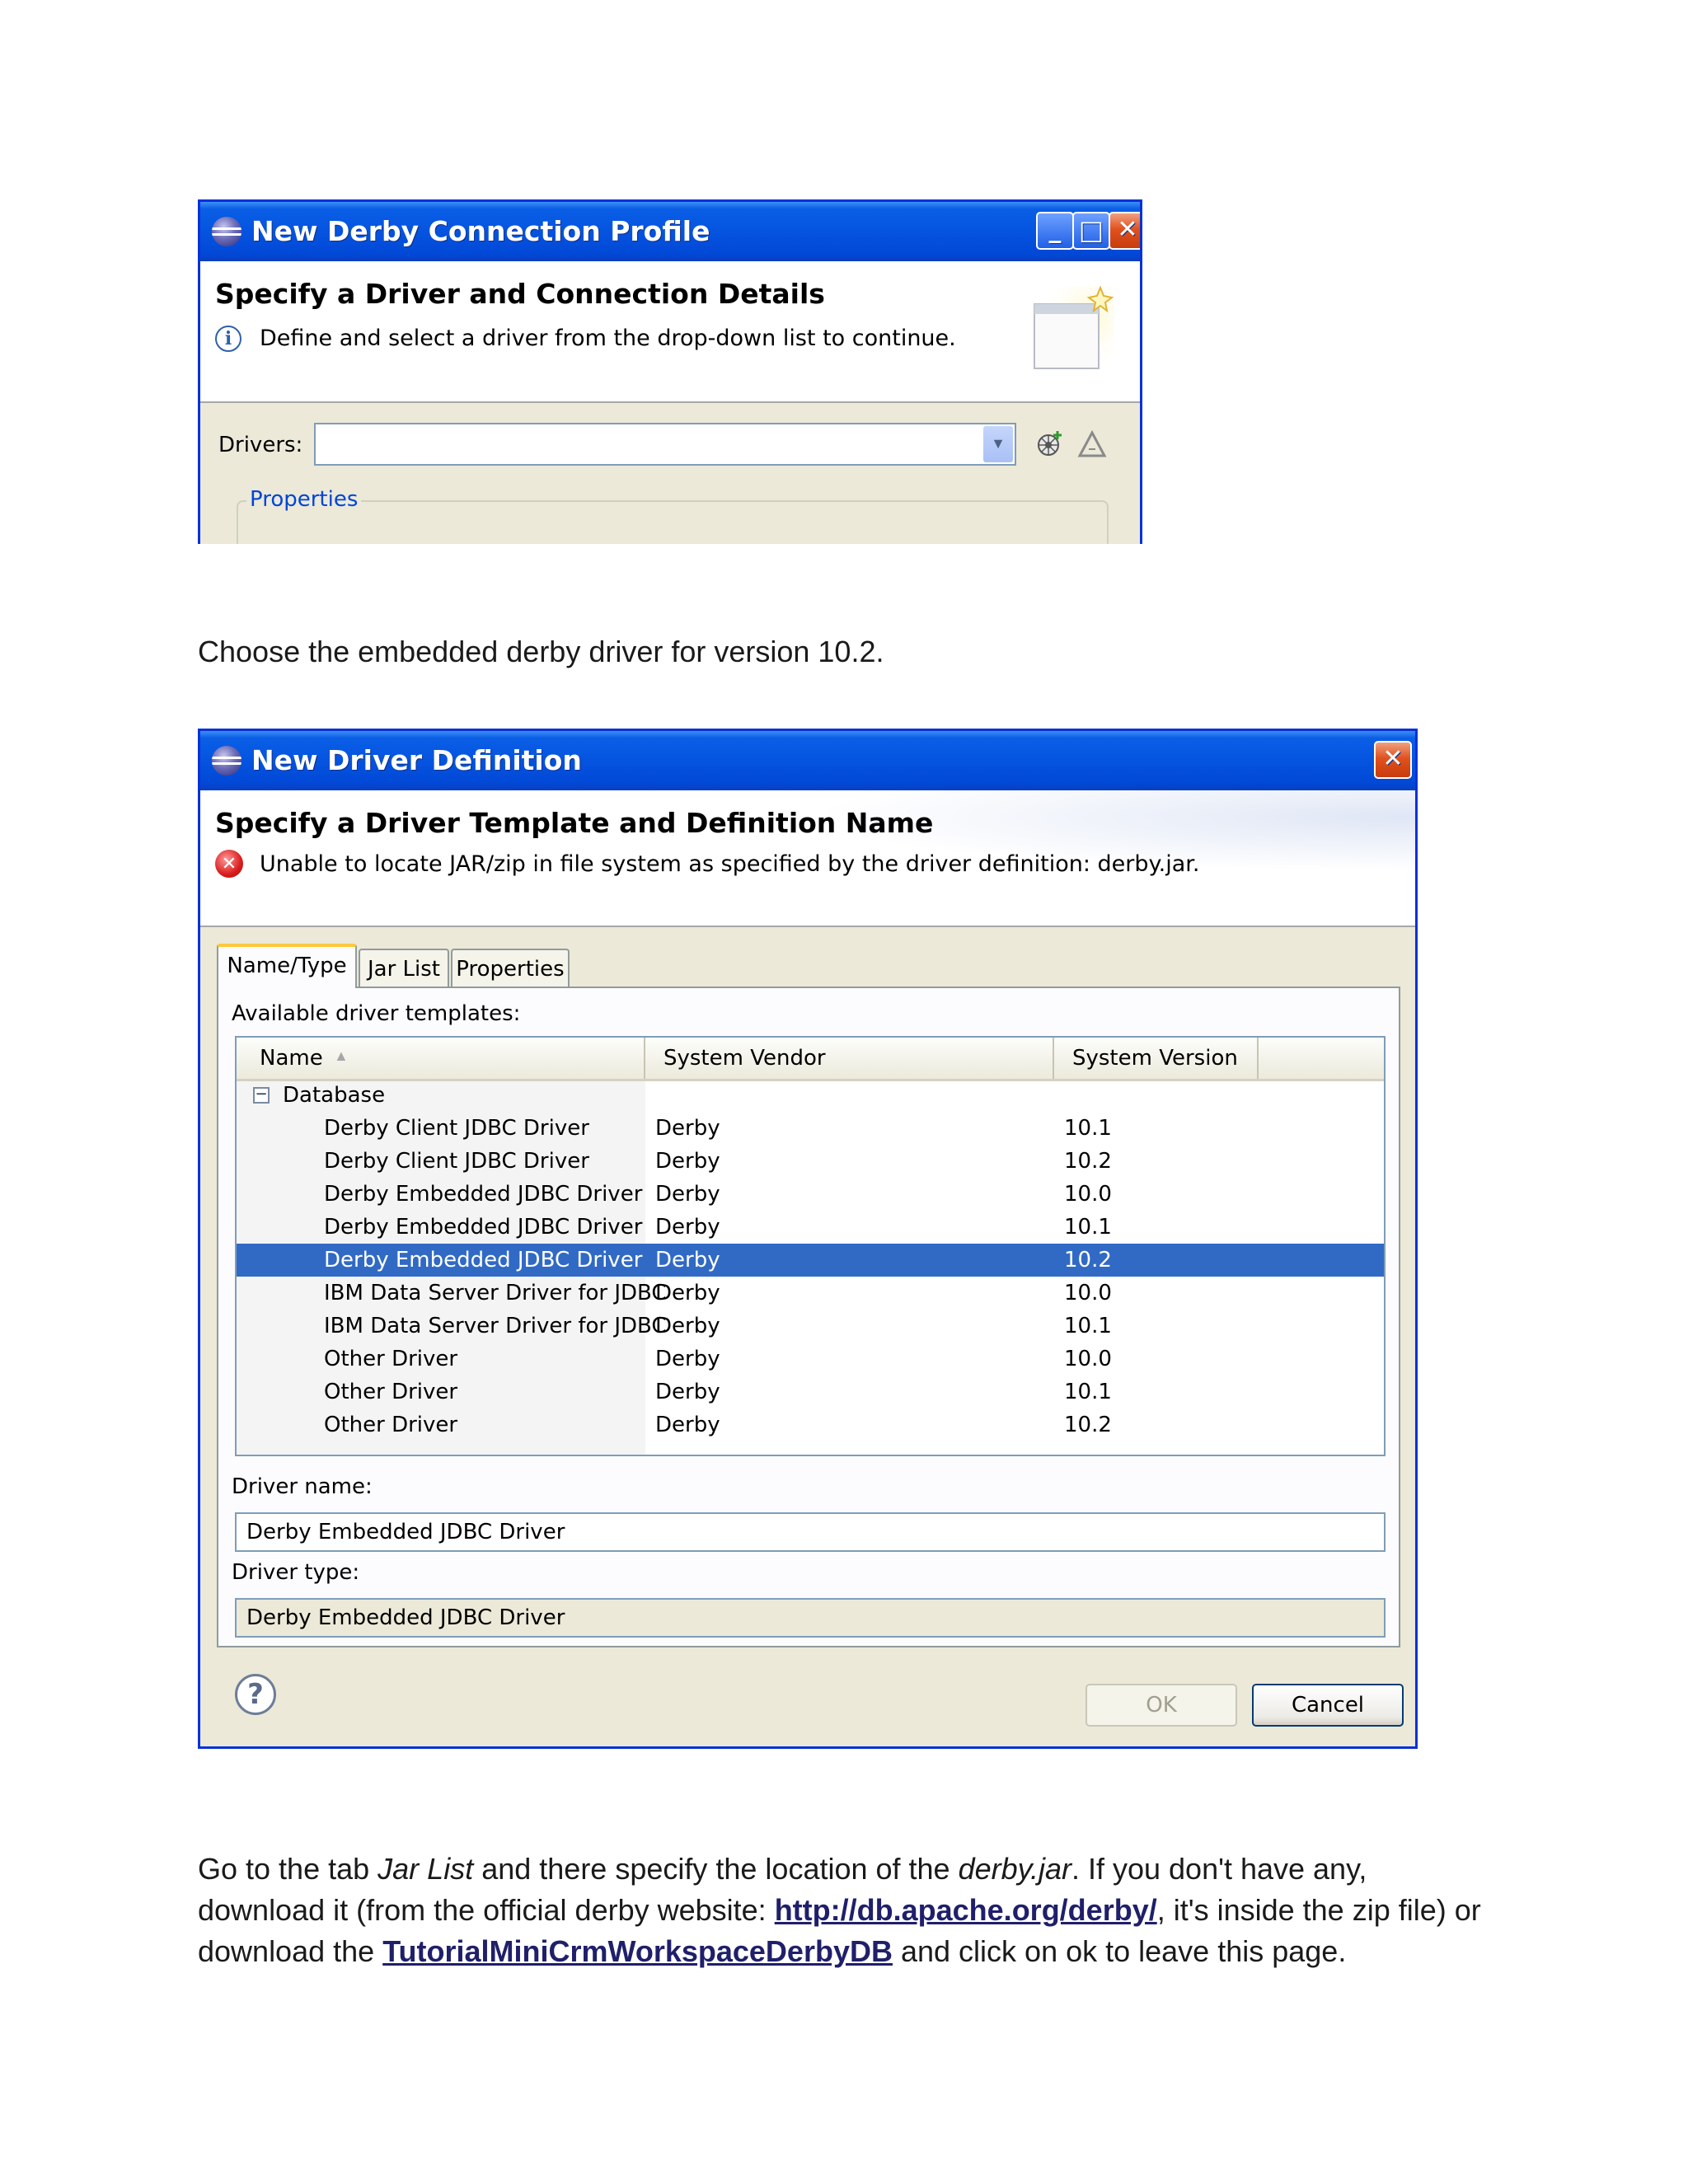 This screenshot has width=1688, height=2184. I want to click on column-header-system-vendor: System Vendor, so click(849, 1058).